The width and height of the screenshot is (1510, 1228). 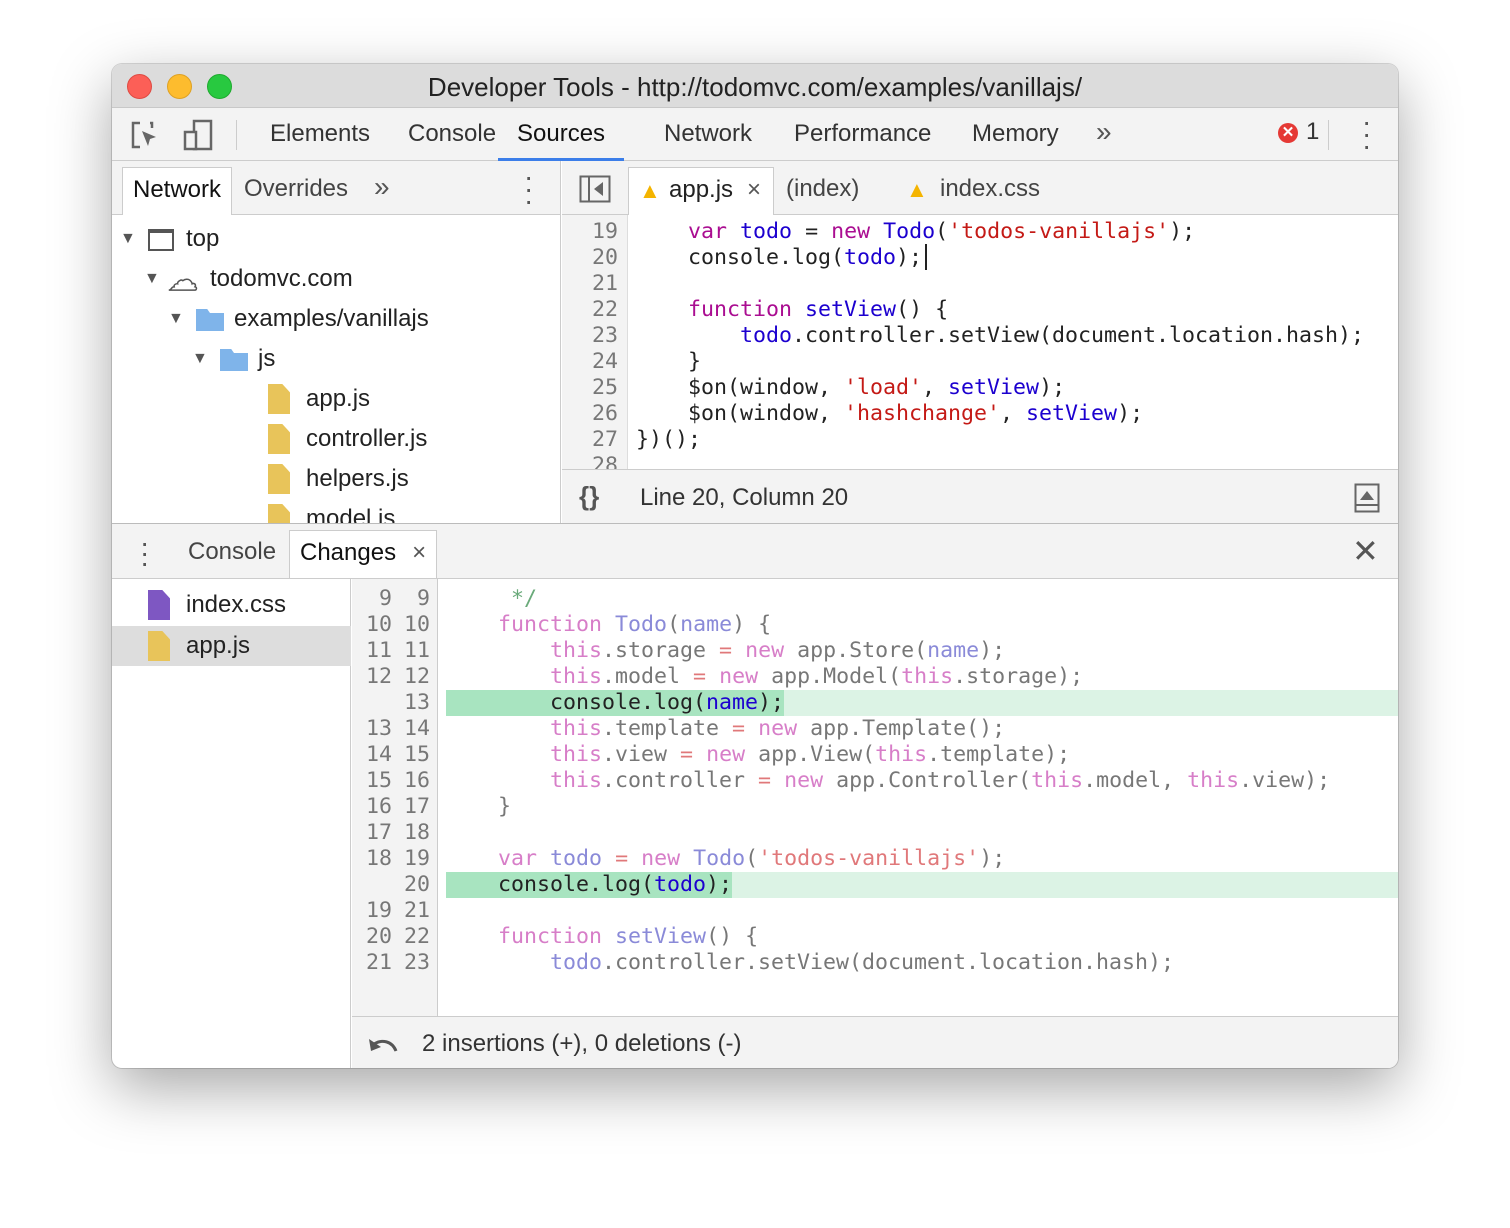 What do you see at coordinates (590, 310) in the screenshot?
I see `line-number: 22` at bounding box center [590, 310].